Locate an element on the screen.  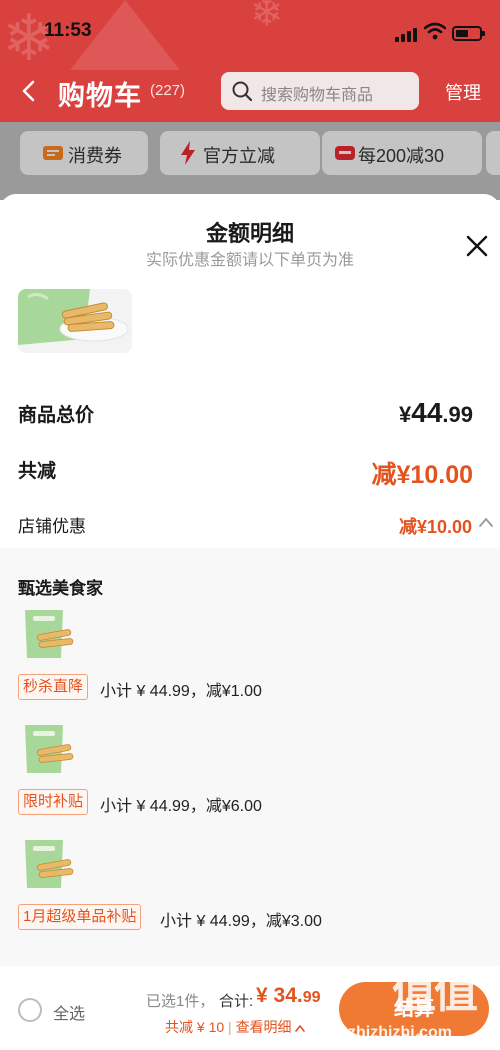
promo-filter-strip: 消费券 官方立减 每200减30 is located at coordinates (250, 161).